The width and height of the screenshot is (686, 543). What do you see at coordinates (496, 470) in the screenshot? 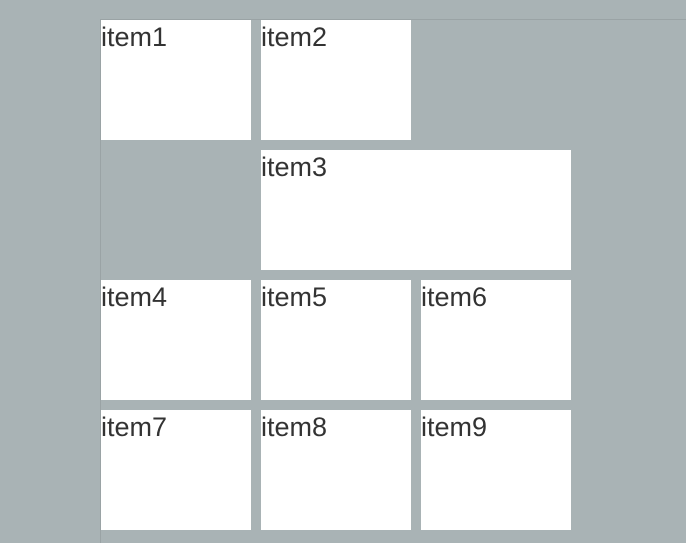
I see `grid-item-9: item9` at bounding box center [496, 470].